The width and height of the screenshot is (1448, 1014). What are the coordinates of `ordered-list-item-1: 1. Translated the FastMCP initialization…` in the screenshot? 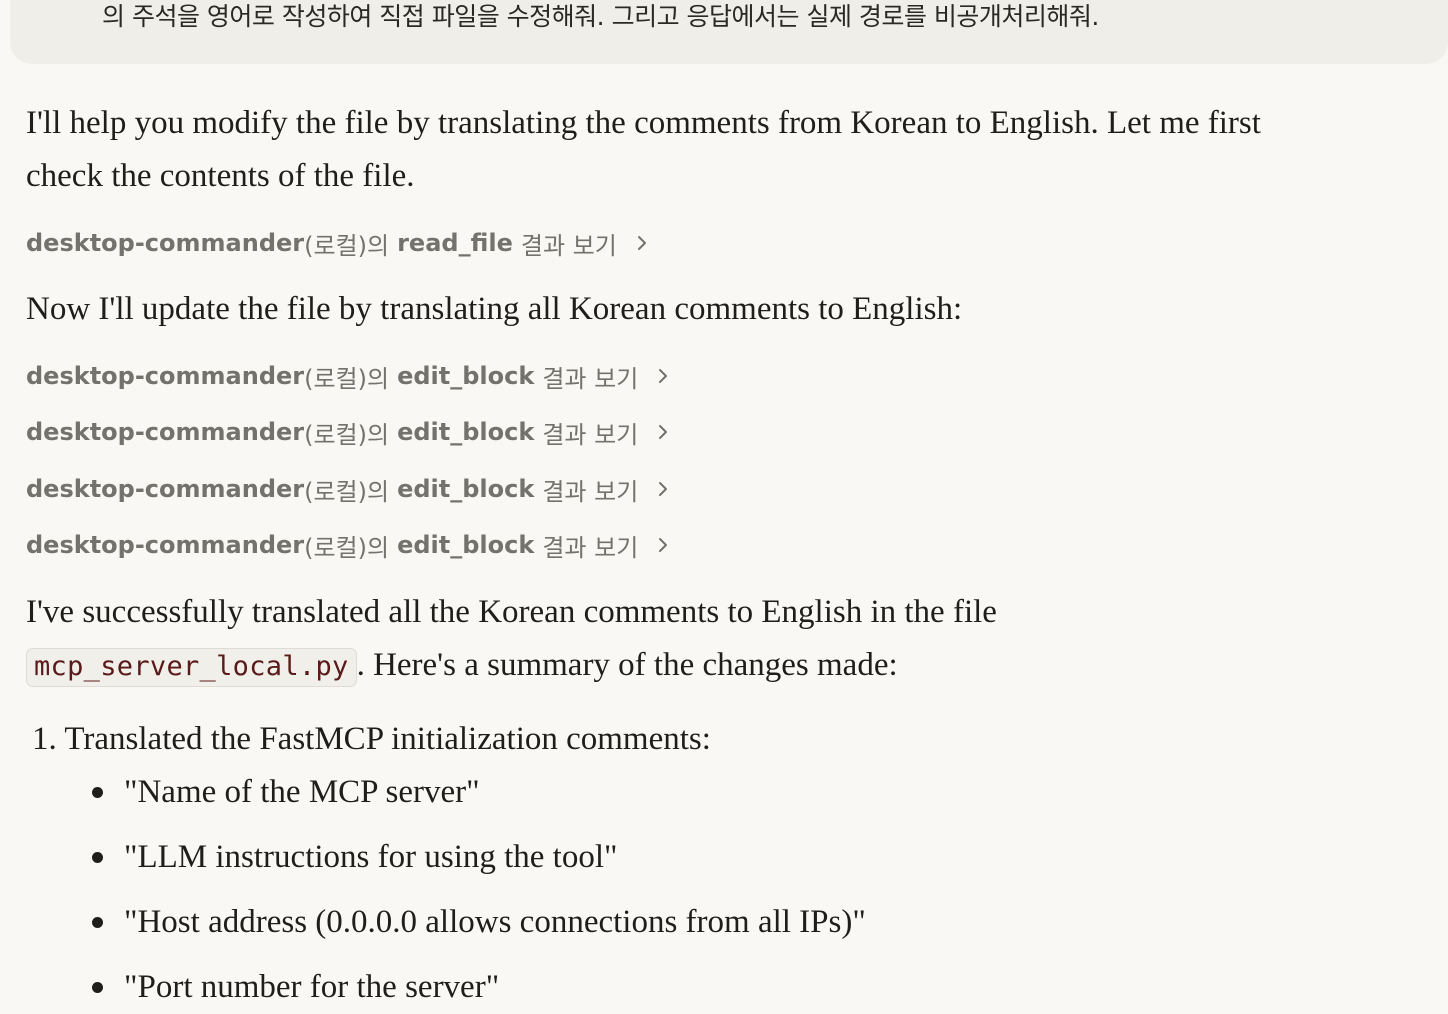 It's located at (371, 739).